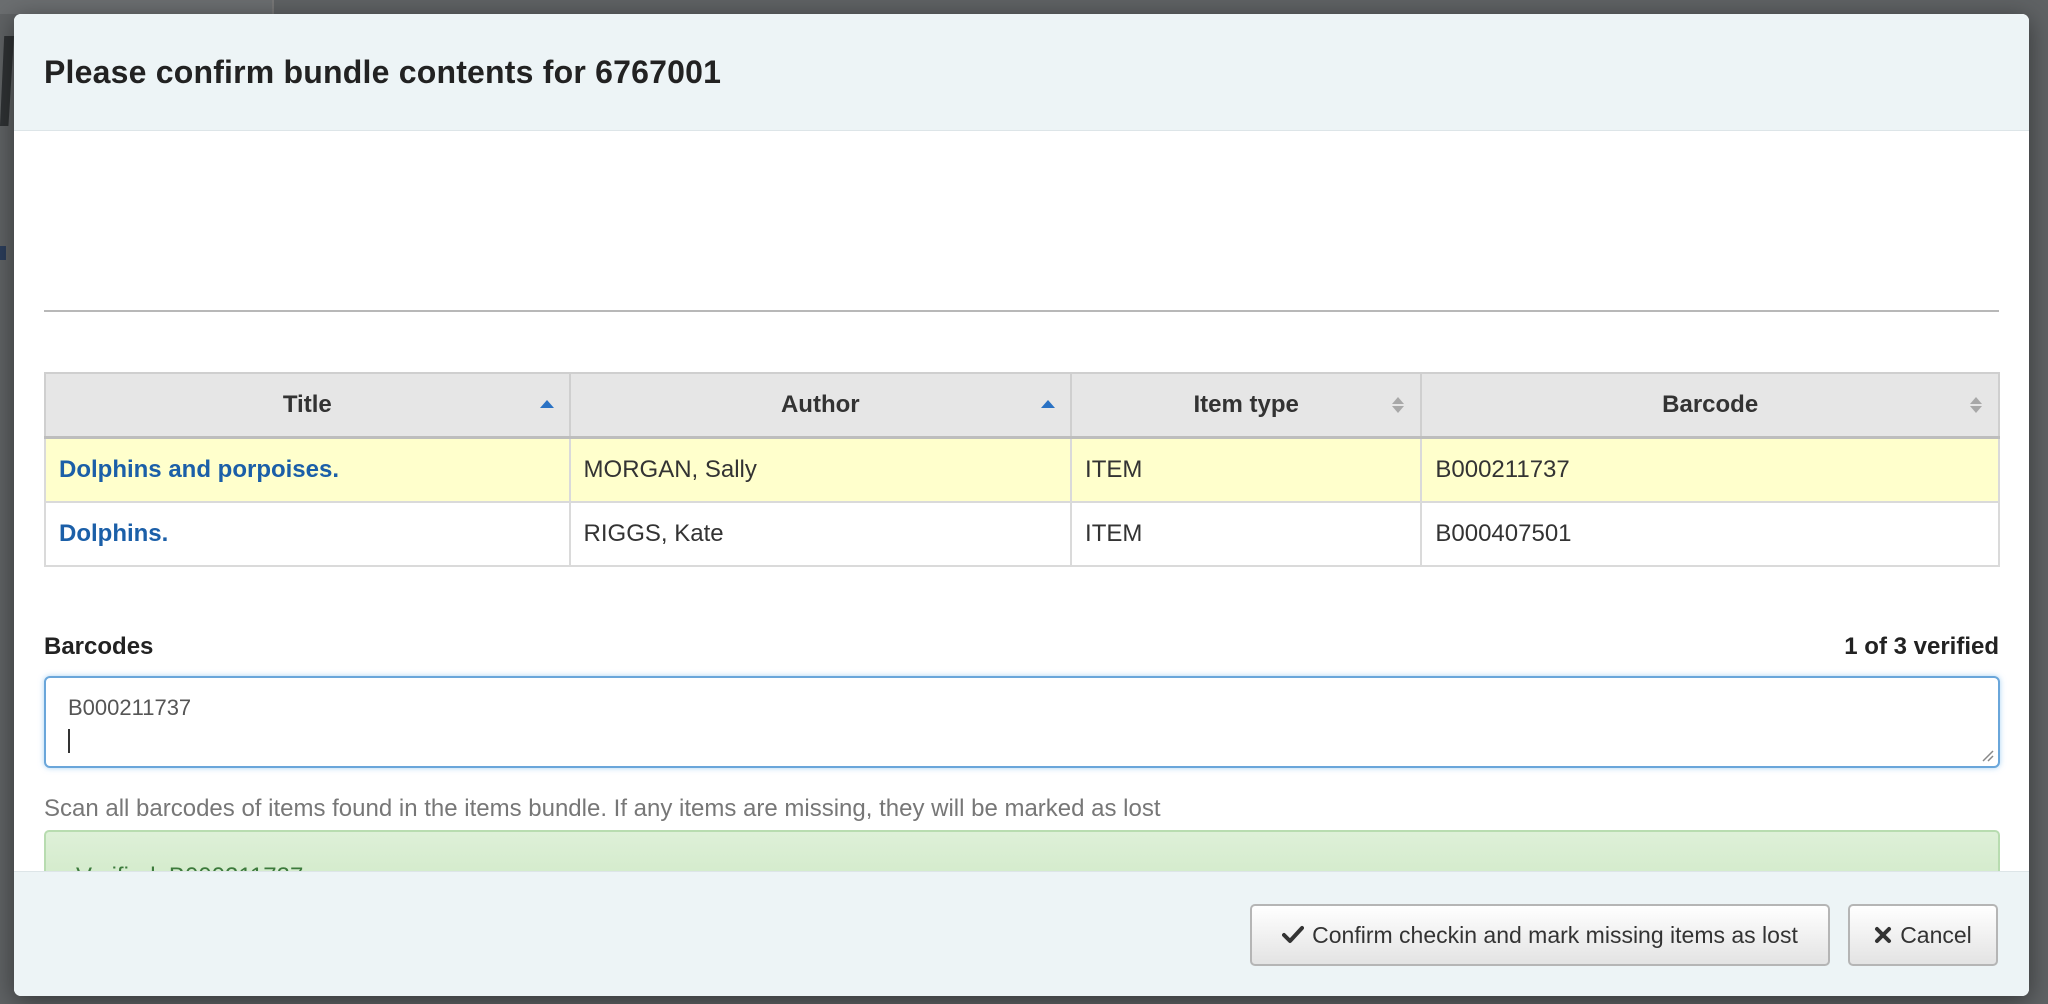 The height and width of the screenshot is (1004, 2048). I want to click on cell-barcode: B000407501, so click(1710, 534).